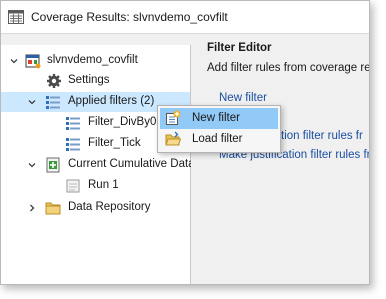  What do you see at coordinates (173, 138) in the screenshot?
I see `open-folder-icon` at bounding box center [173, 138].